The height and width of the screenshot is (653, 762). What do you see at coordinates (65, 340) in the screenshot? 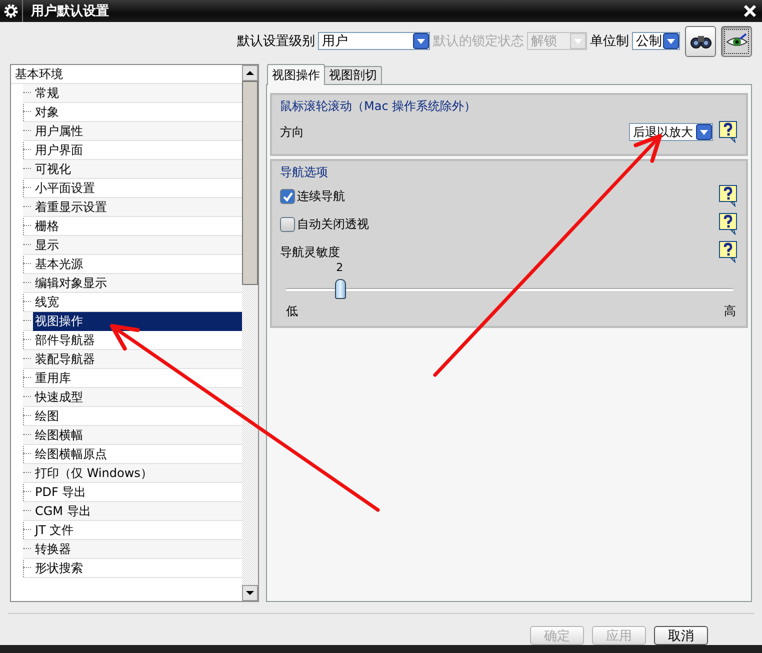
I see `tree-item: 部件导航器` at bounding box center [65, 340].